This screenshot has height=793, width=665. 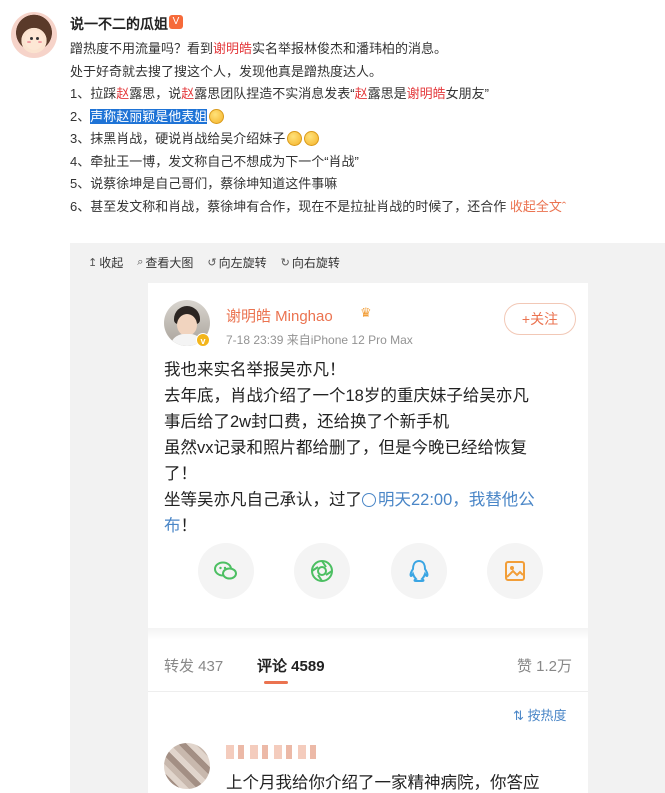 What do you see at coordinates (242, 262) in the screenshot?
I see `rotate-left-label: 向左旋转` at bounding box center [242, 262].